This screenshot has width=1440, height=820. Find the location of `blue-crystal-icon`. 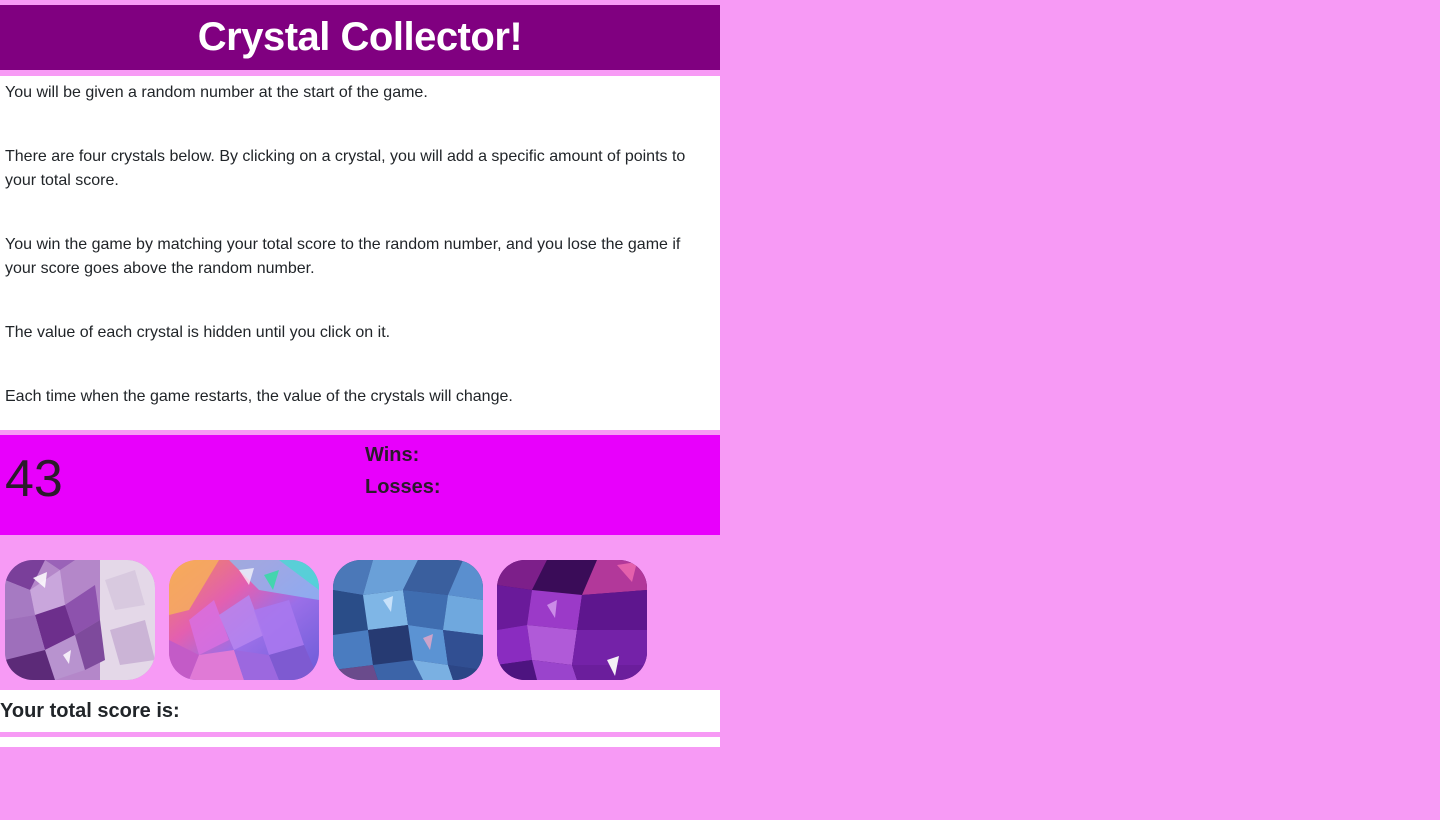

blue-crystal-icon is located at coordinates (408, 620).